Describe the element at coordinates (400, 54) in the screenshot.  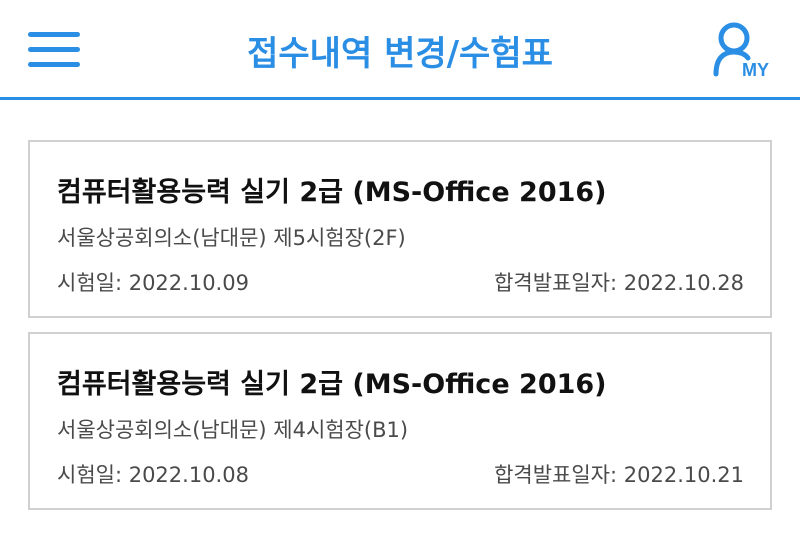
I see `page-title: 접수내역 변경/수험표` at that location.